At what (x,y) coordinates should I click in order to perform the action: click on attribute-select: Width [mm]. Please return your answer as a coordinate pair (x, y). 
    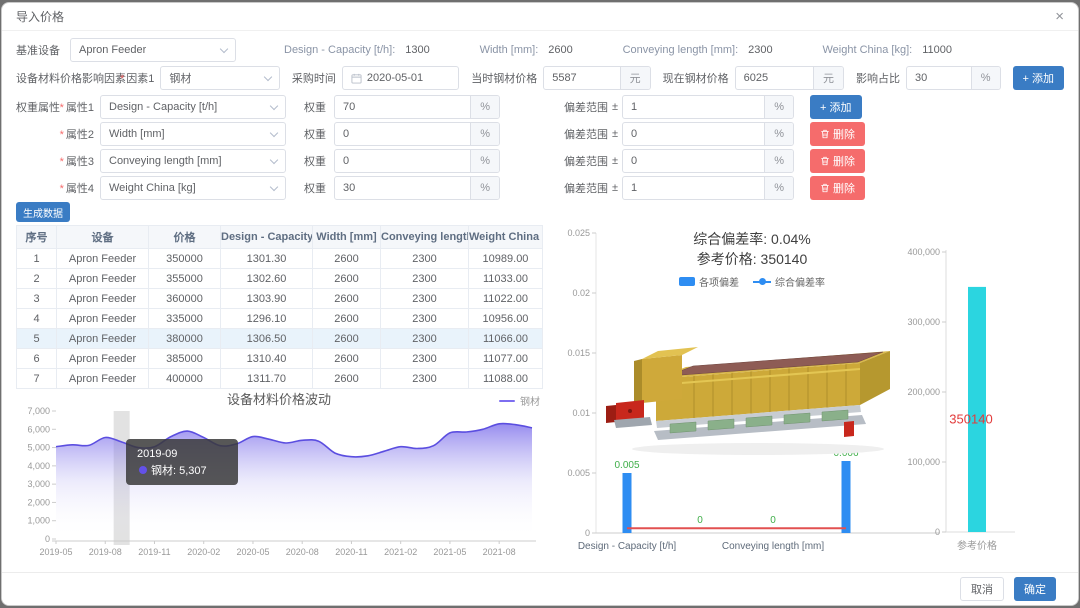
    Looking at the image, I should click on (193, 134).